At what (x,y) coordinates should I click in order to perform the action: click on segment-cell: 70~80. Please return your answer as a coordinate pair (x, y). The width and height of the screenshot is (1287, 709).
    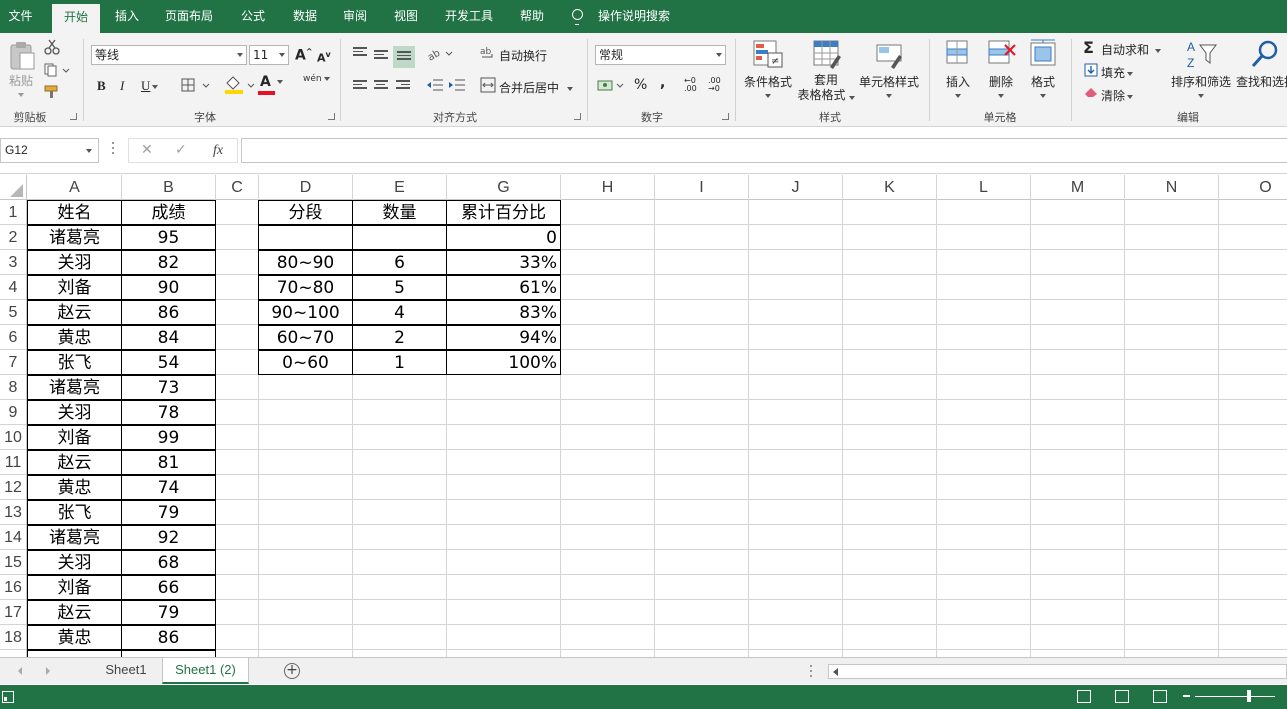
    Looking at the image, I should click on (305, 287).